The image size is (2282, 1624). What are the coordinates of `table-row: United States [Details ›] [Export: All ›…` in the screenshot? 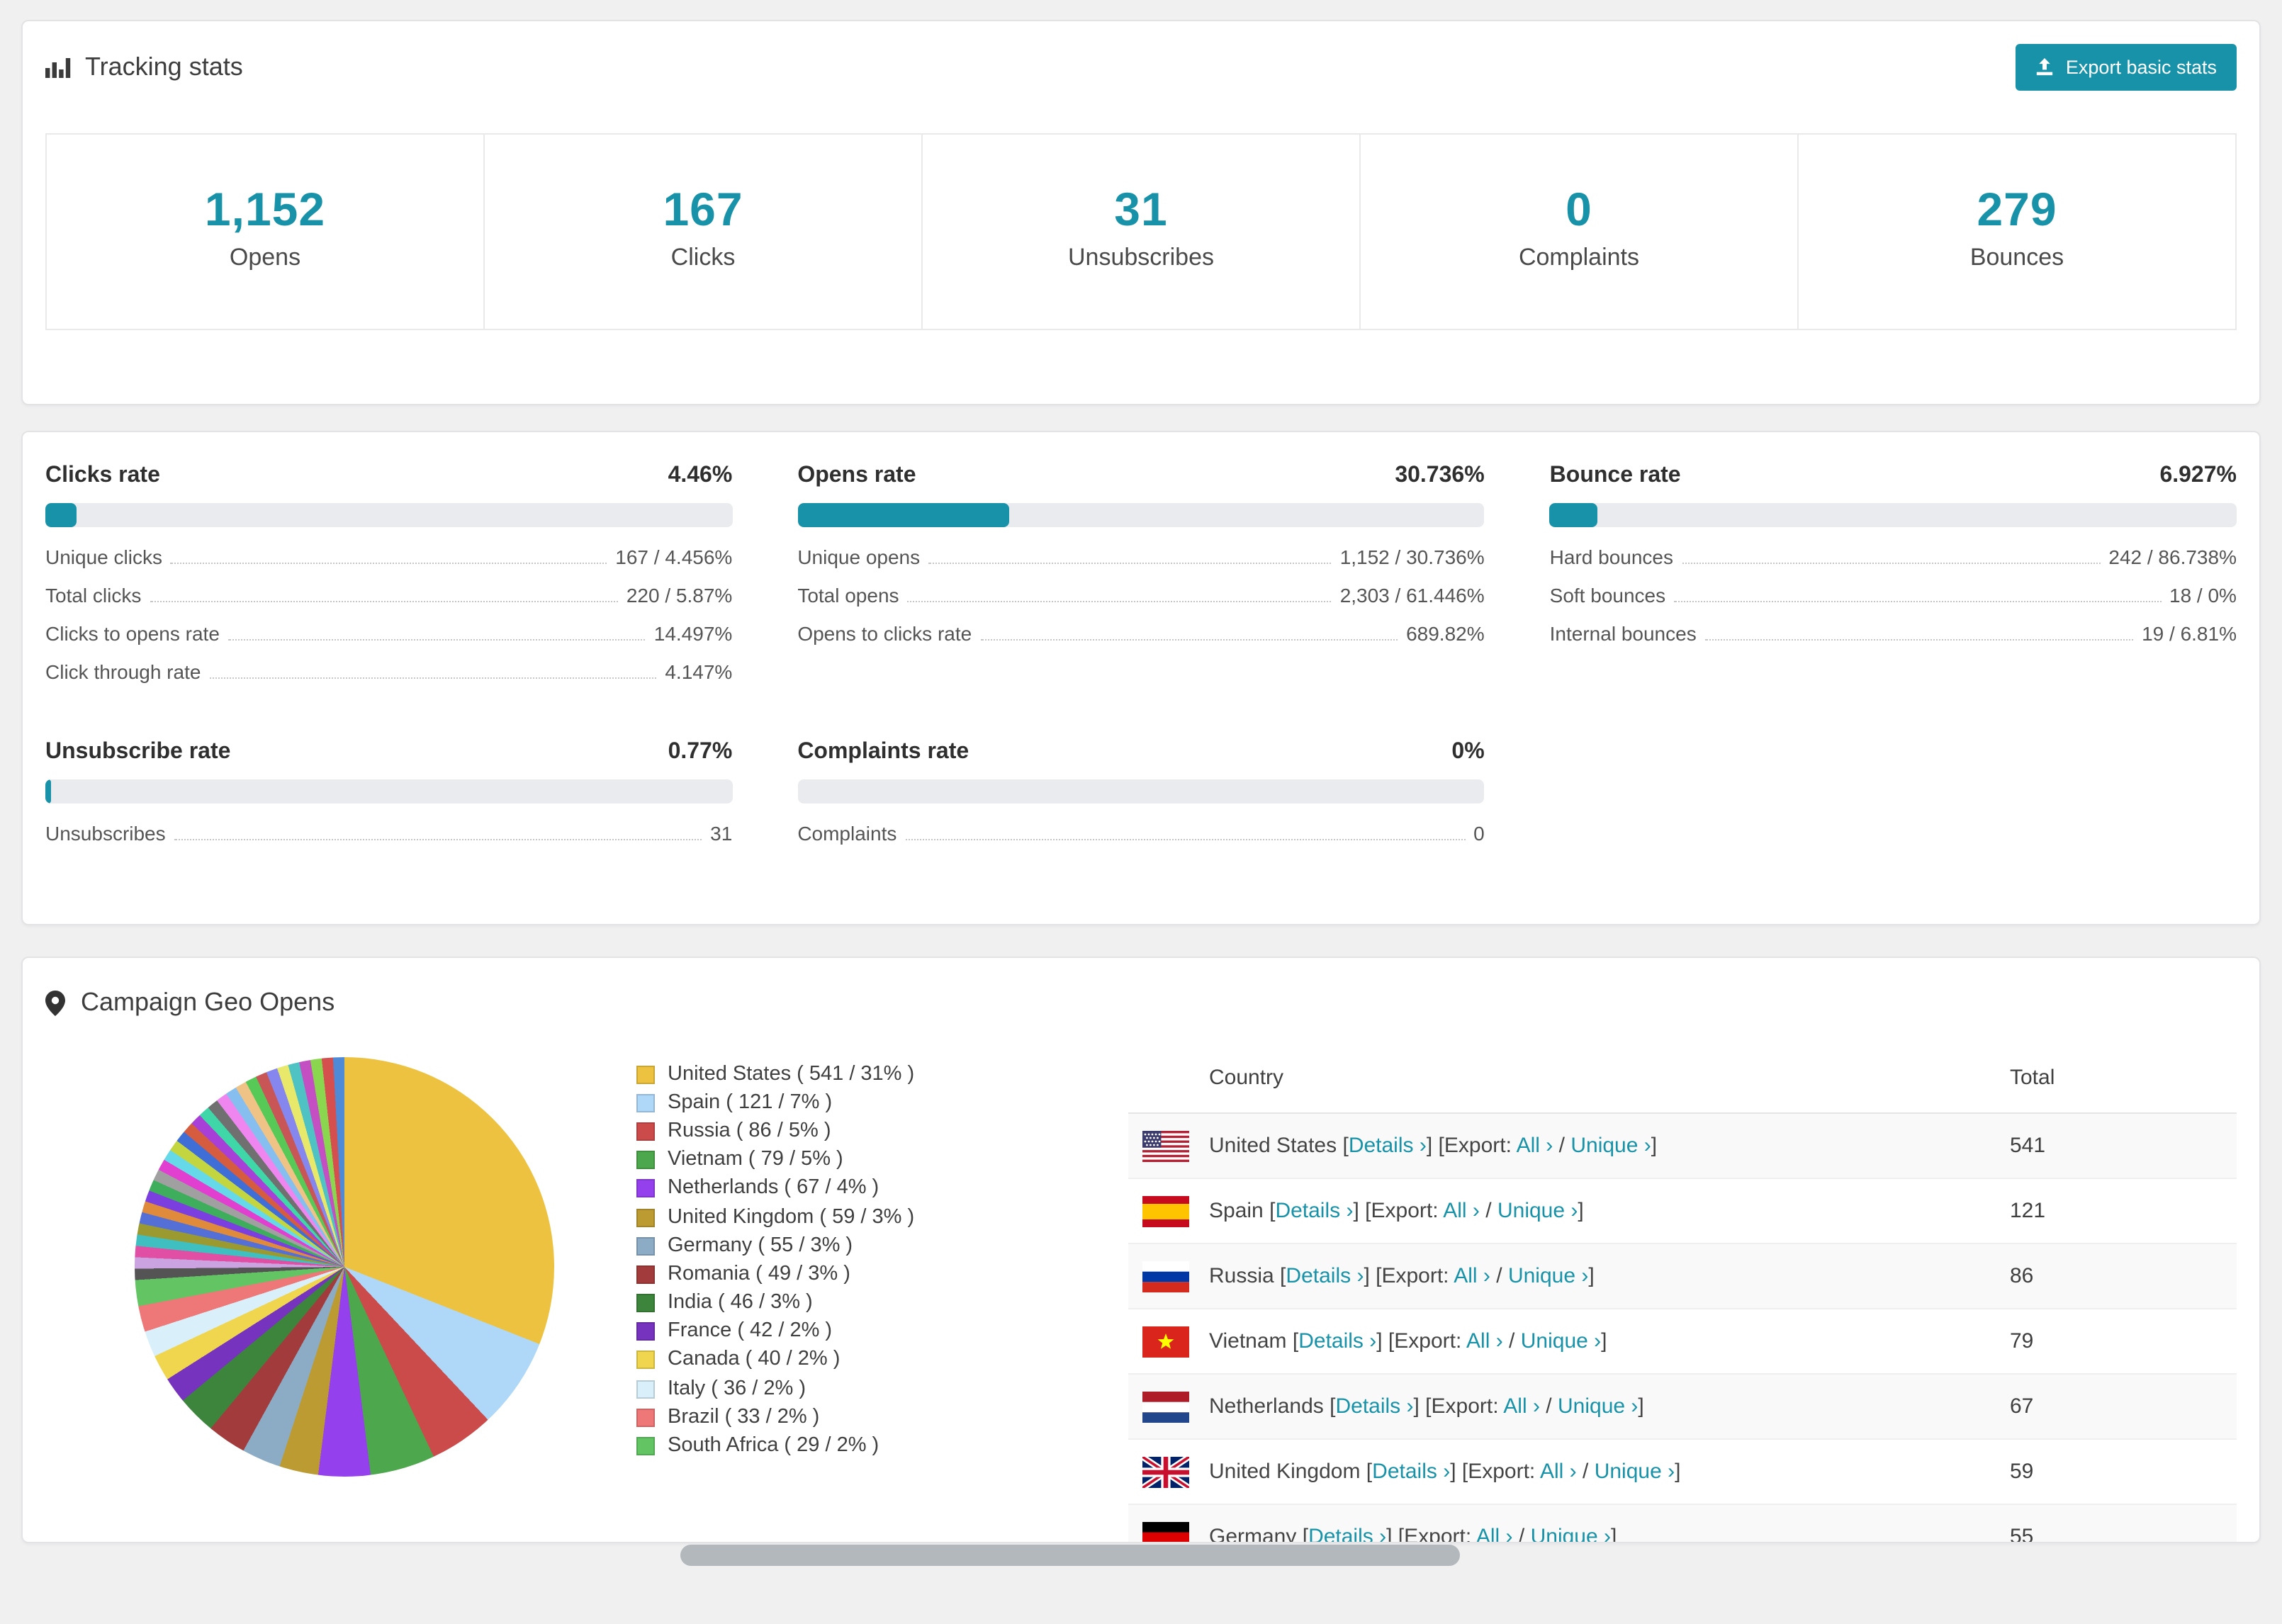 It's located at (1683, 1146).